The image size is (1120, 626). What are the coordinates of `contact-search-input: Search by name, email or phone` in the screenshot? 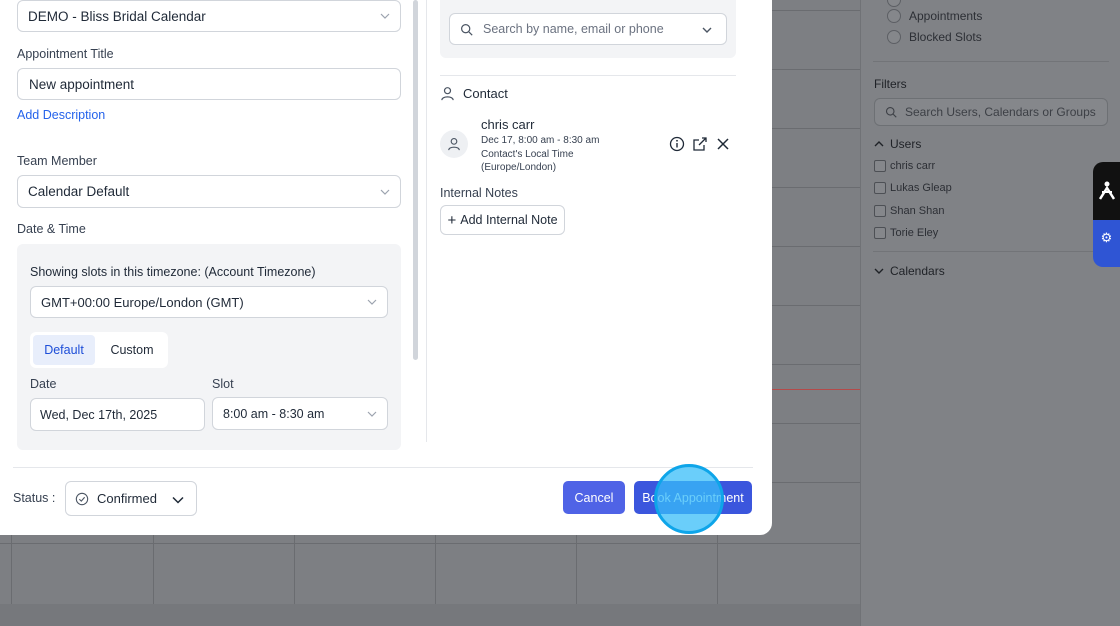 It's located at (588, 29).